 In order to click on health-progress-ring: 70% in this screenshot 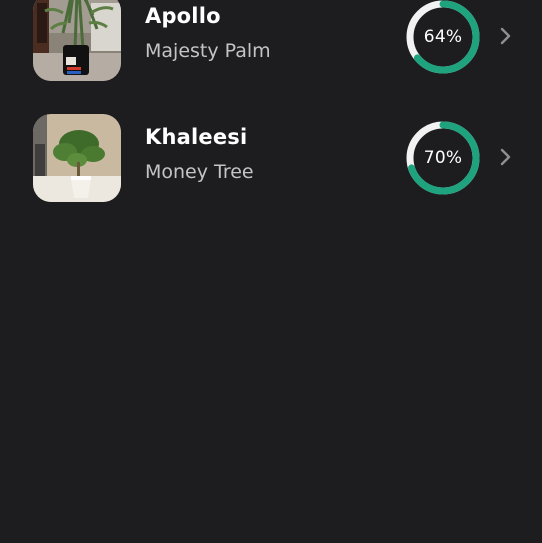, I will do `click(443, 158)`.